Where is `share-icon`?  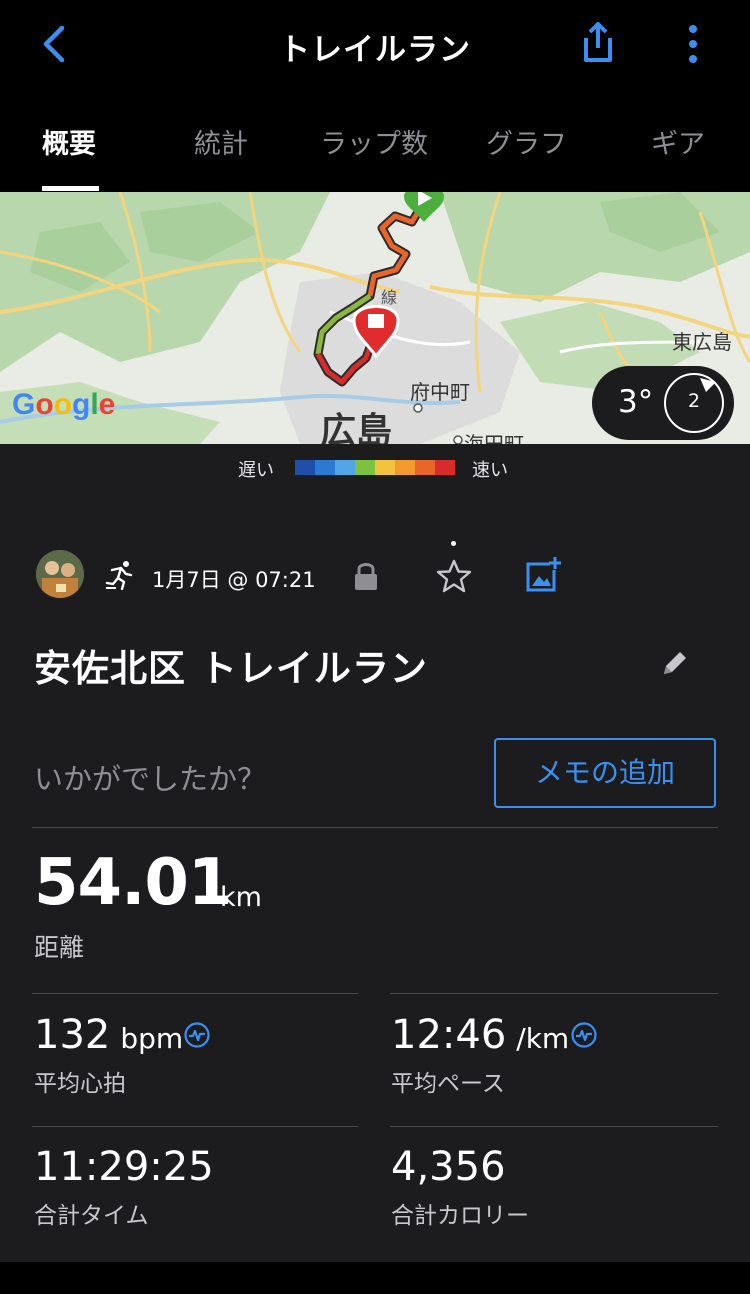
share-icon is located at coordinates (598, 43).